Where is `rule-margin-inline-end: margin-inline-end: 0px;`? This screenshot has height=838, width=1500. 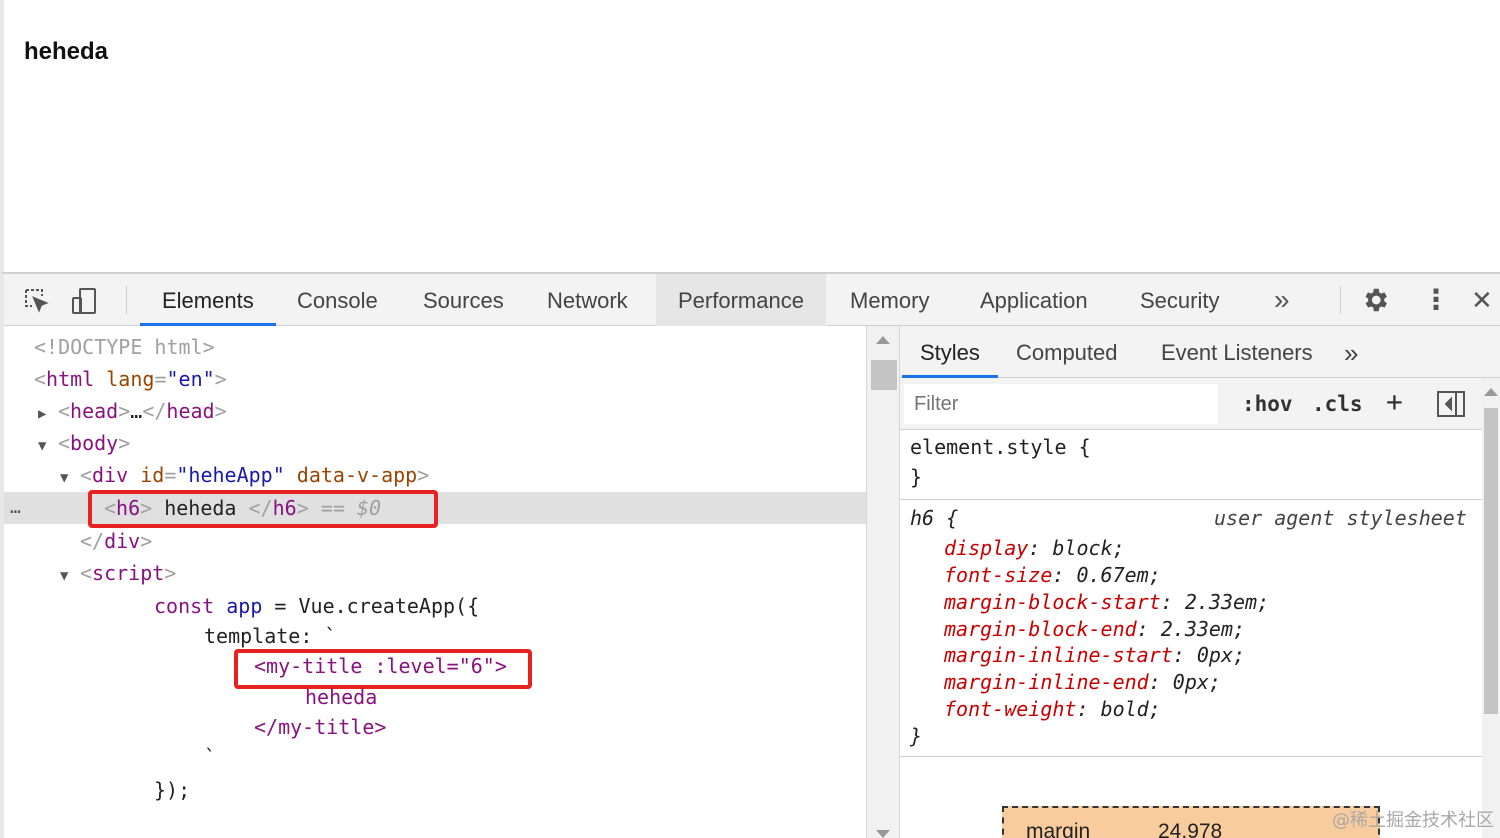
rule-margin-inline-end: margin-inline-end: 0px; is located at coordinates (1082, 682).